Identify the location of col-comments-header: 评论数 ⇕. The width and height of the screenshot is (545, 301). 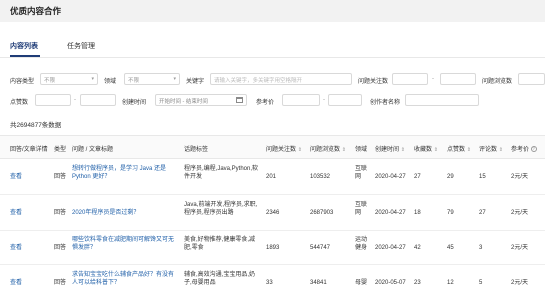
(491, 148).